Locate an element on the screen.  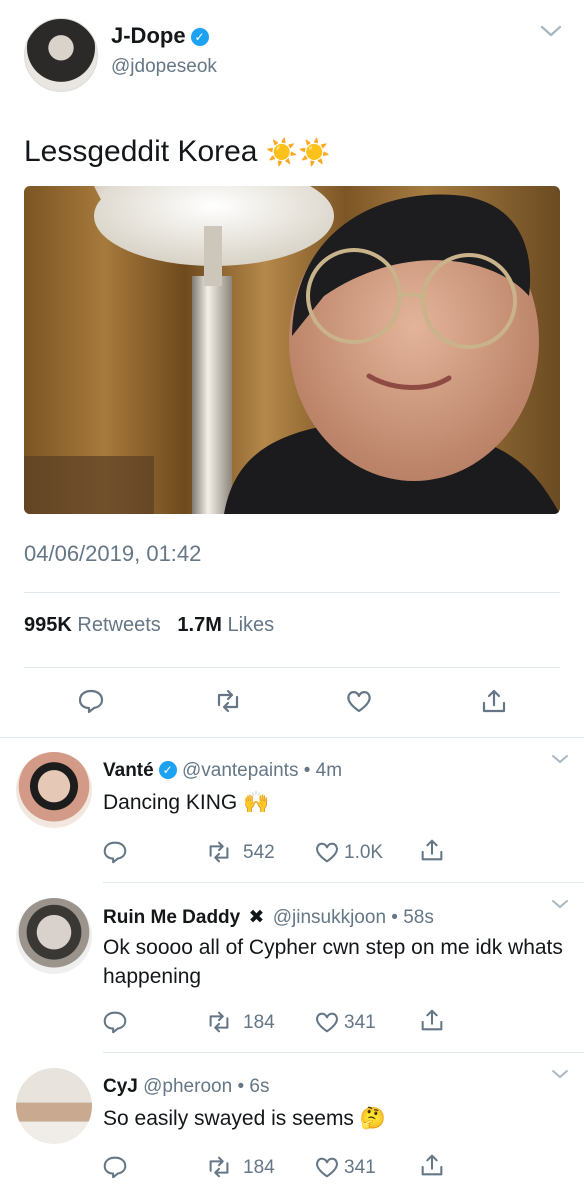
retweets-stat: 995K Retweets is located at coordinates (92, 625).